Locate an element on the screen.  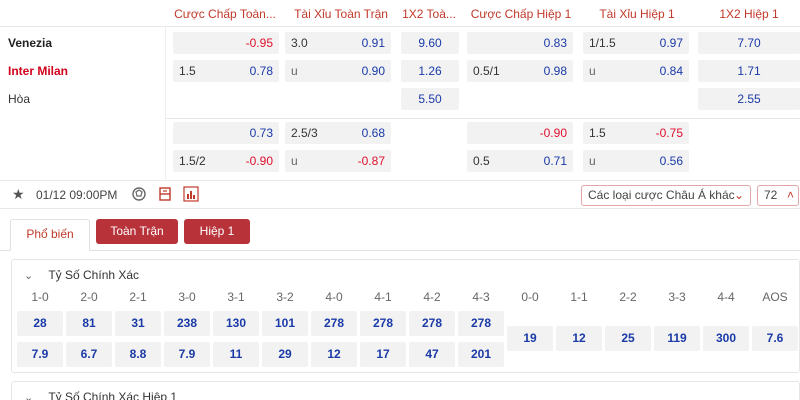
odds-cell-ou-h1-under: u 0.84 is located at coordinates (636, 71).